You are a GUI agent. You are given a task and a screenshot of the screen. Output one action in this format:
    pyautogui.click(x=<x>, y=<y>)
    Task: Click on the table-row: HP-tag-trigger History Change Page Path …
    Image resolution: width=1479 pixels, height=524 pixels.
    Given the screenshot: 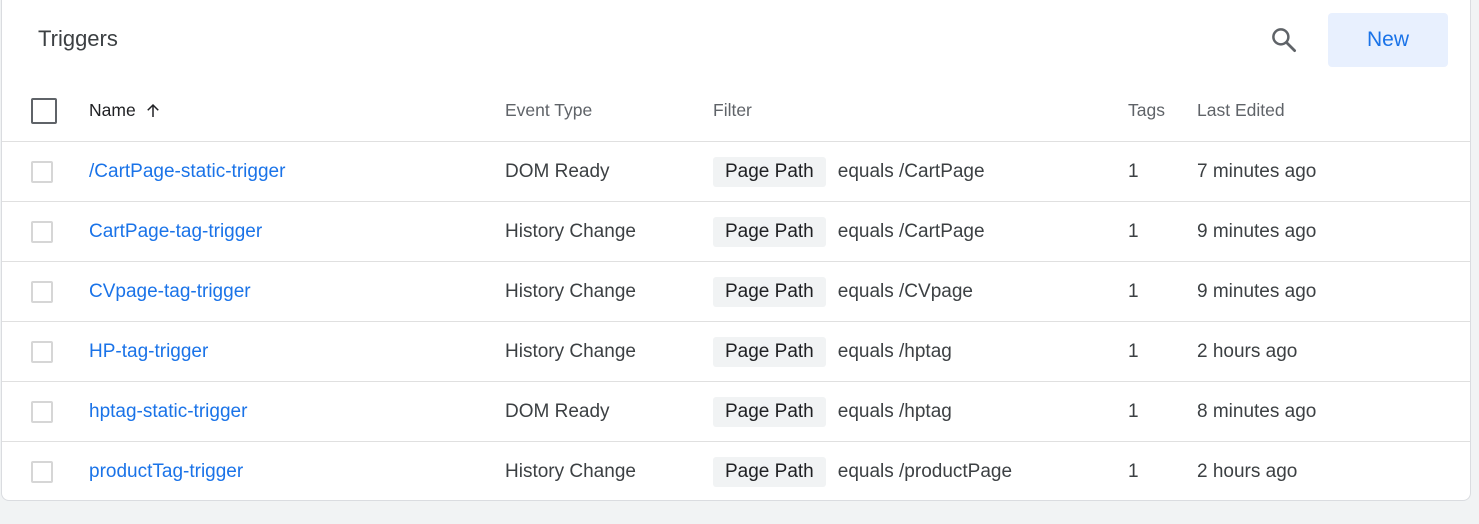 What is the action you would take?
    pyautogui.click(x=736, y=352)
    